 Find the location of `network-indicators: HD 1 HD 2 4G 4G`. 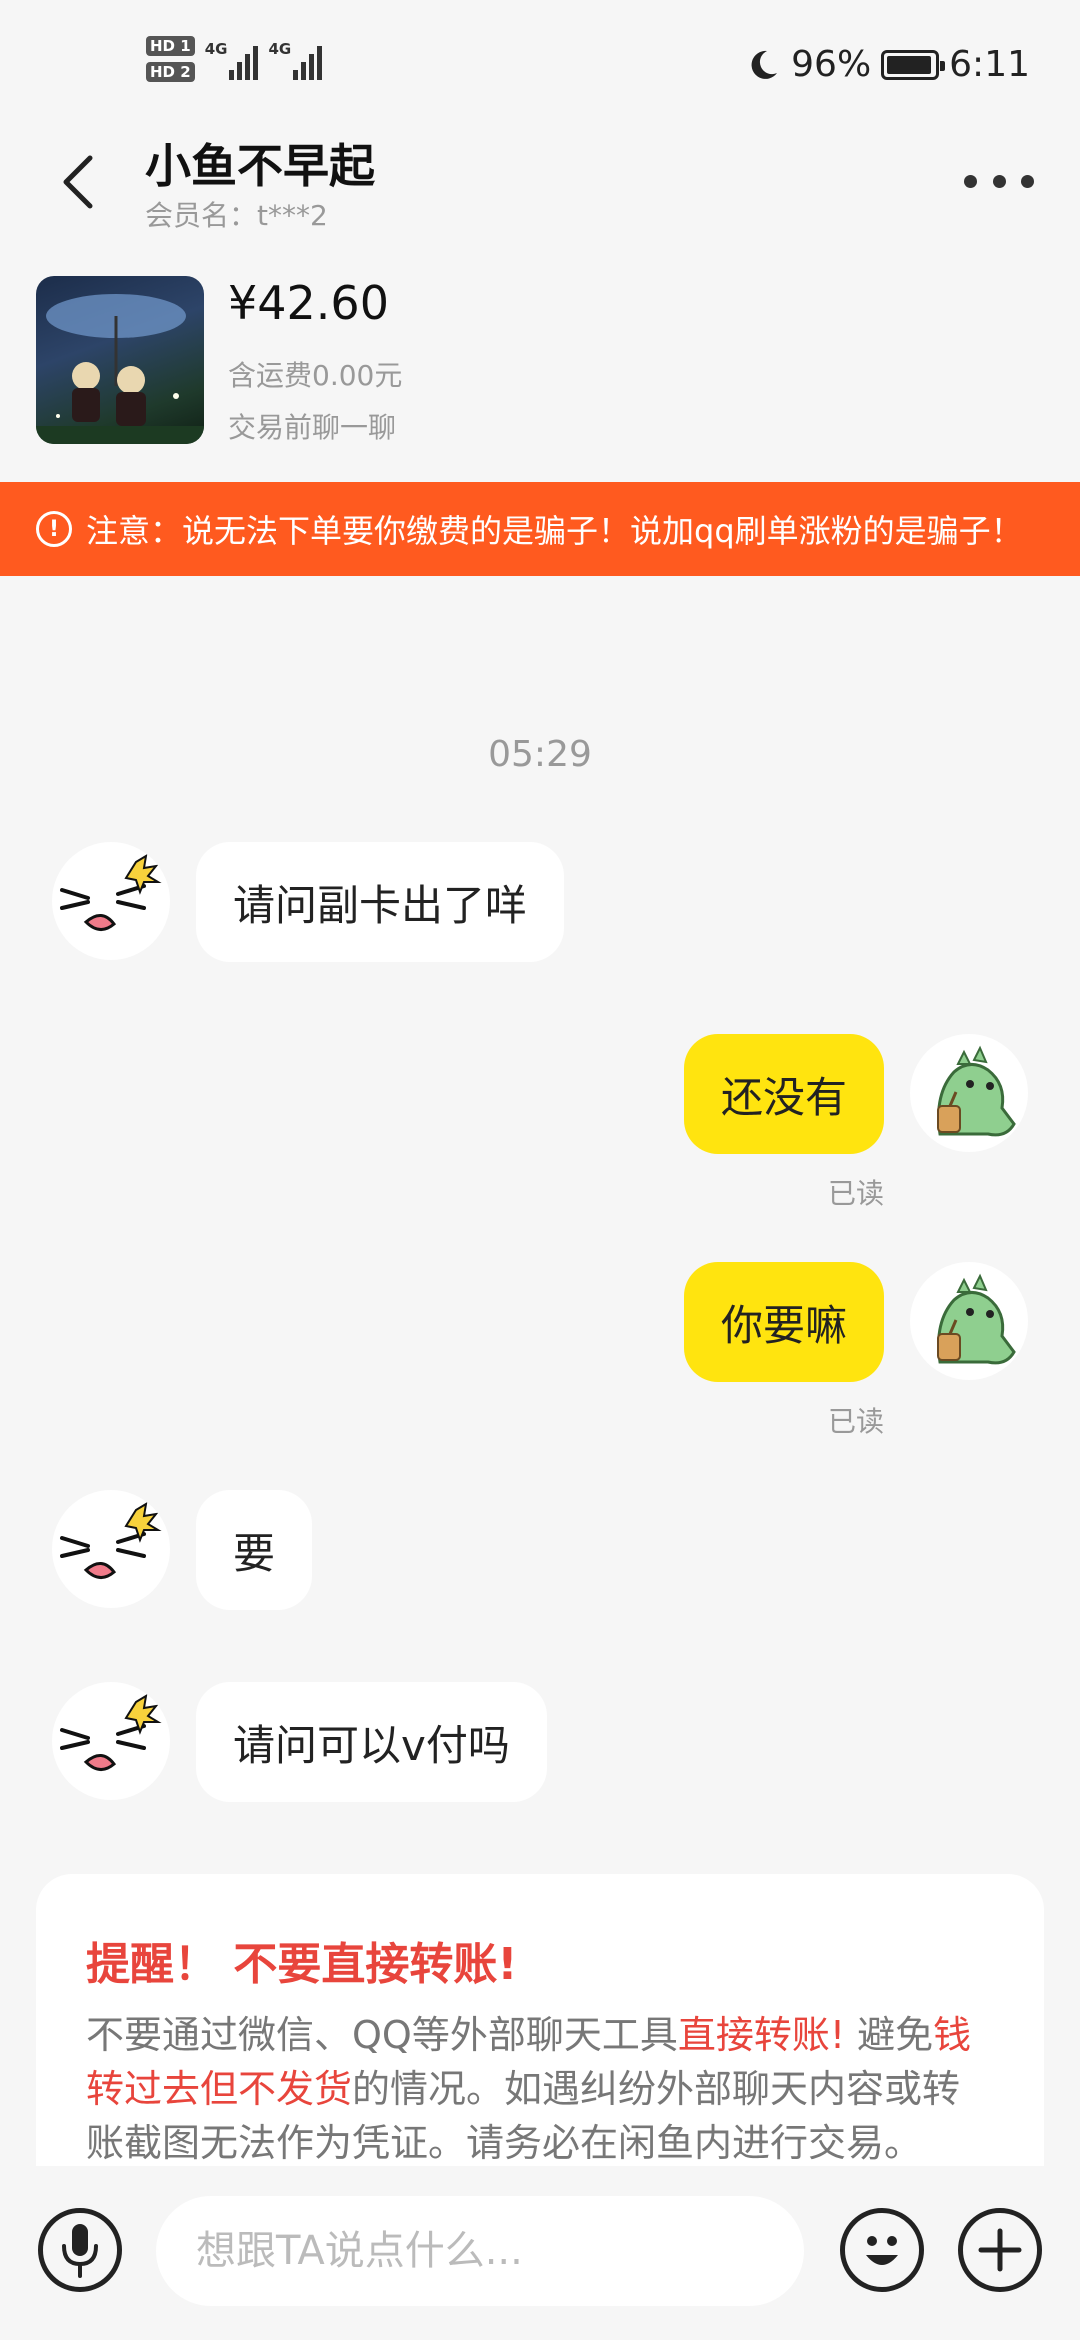

network-indicators: HD 1 HD 2 4G 4G is located at coordinates (234, 59).